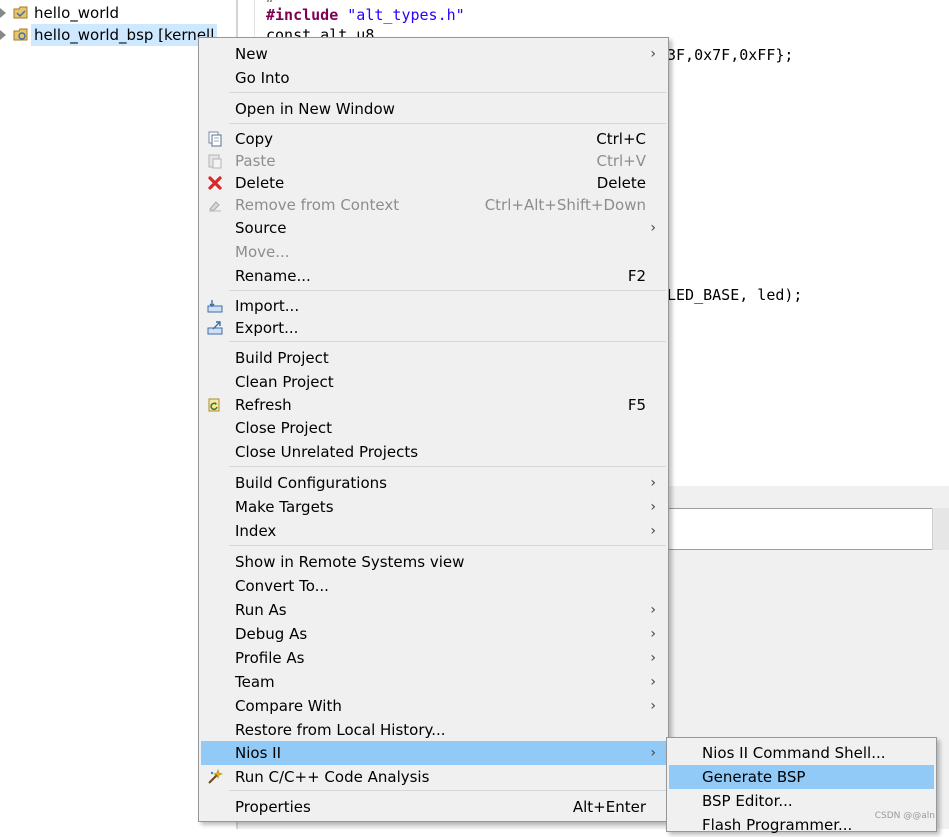 This screenshot has width=949, height=837. Describe the element at coordinates (262, 78) in the screenshot. I see `menu-item-label: Go Into` at that location.